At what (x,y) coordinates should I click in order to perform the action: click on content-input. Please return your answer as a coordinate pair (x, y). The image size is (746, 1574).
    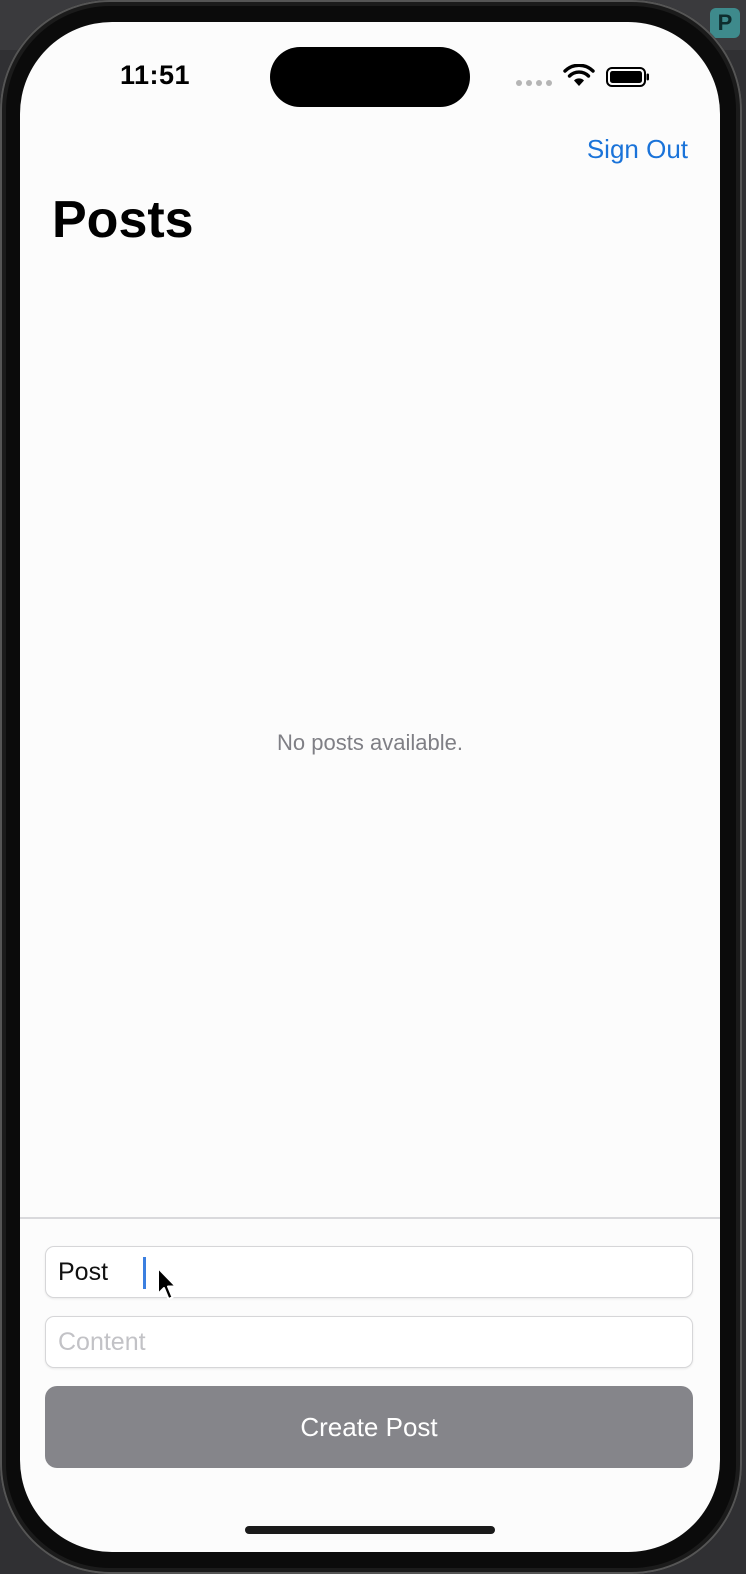
    Looking at the image, I should click on (369, 1342).